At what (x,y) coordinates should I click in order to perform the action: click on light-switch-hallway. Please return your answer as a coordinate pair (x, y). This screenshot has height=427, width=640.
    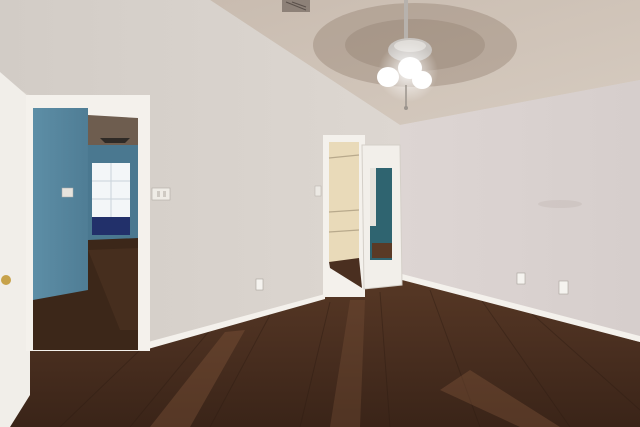
    Looking at the image, I should click on (67, 192).